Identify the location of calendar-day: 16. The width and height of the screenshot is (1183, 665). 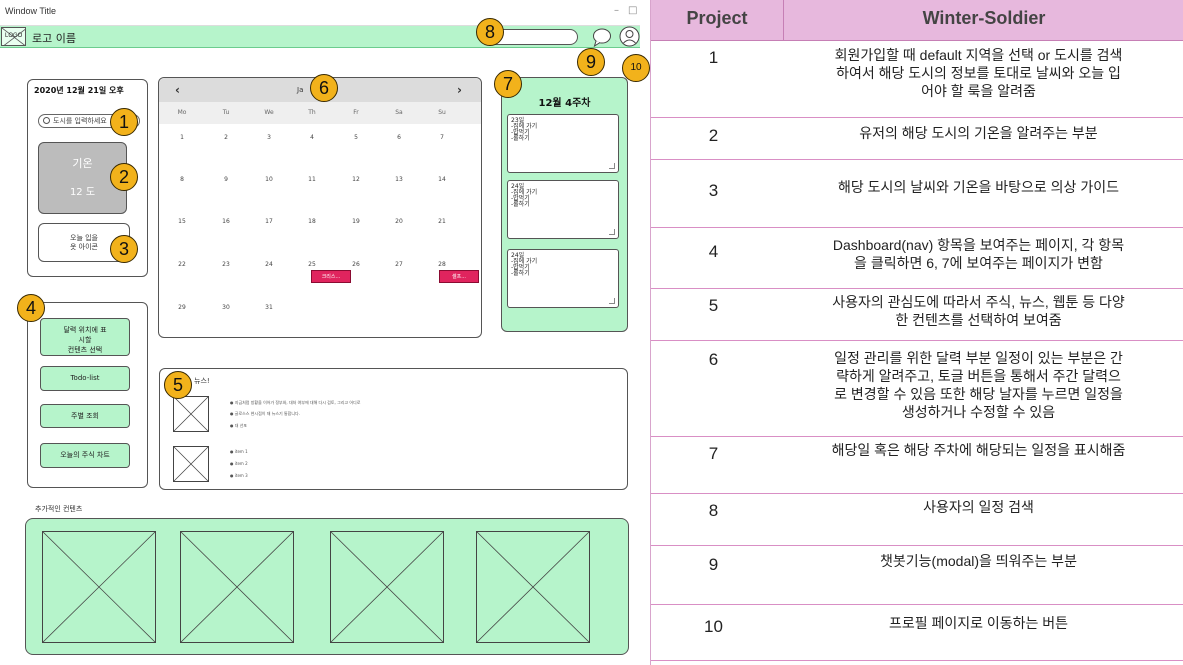
(226, 221).